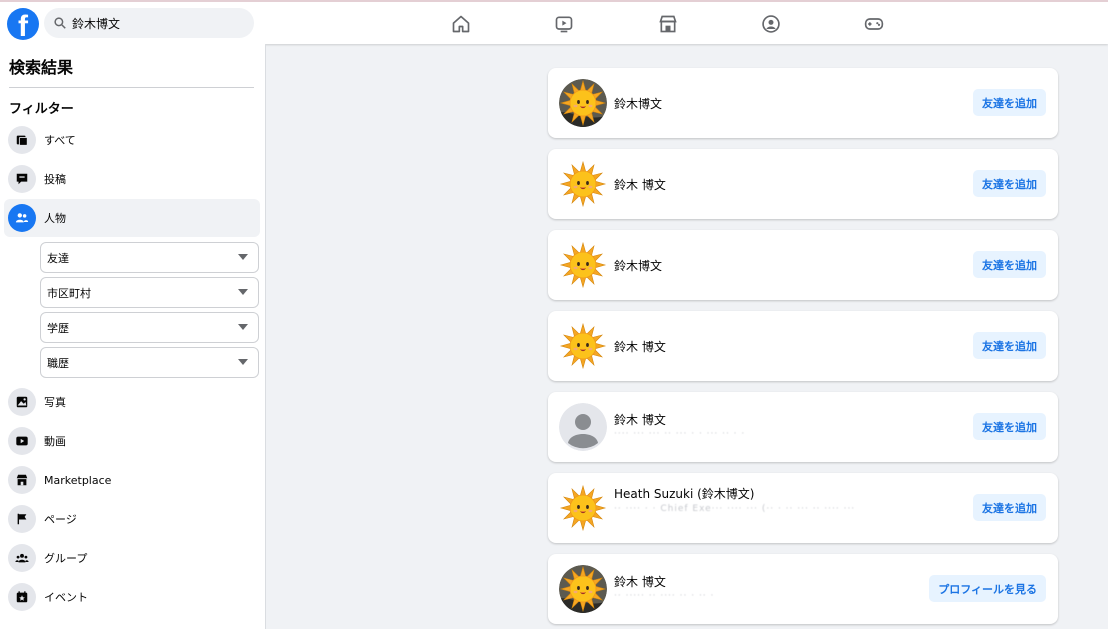 The image size is (1108, 629). I want to click on sidebar-item-posts: 投稿, so click(132, 179).